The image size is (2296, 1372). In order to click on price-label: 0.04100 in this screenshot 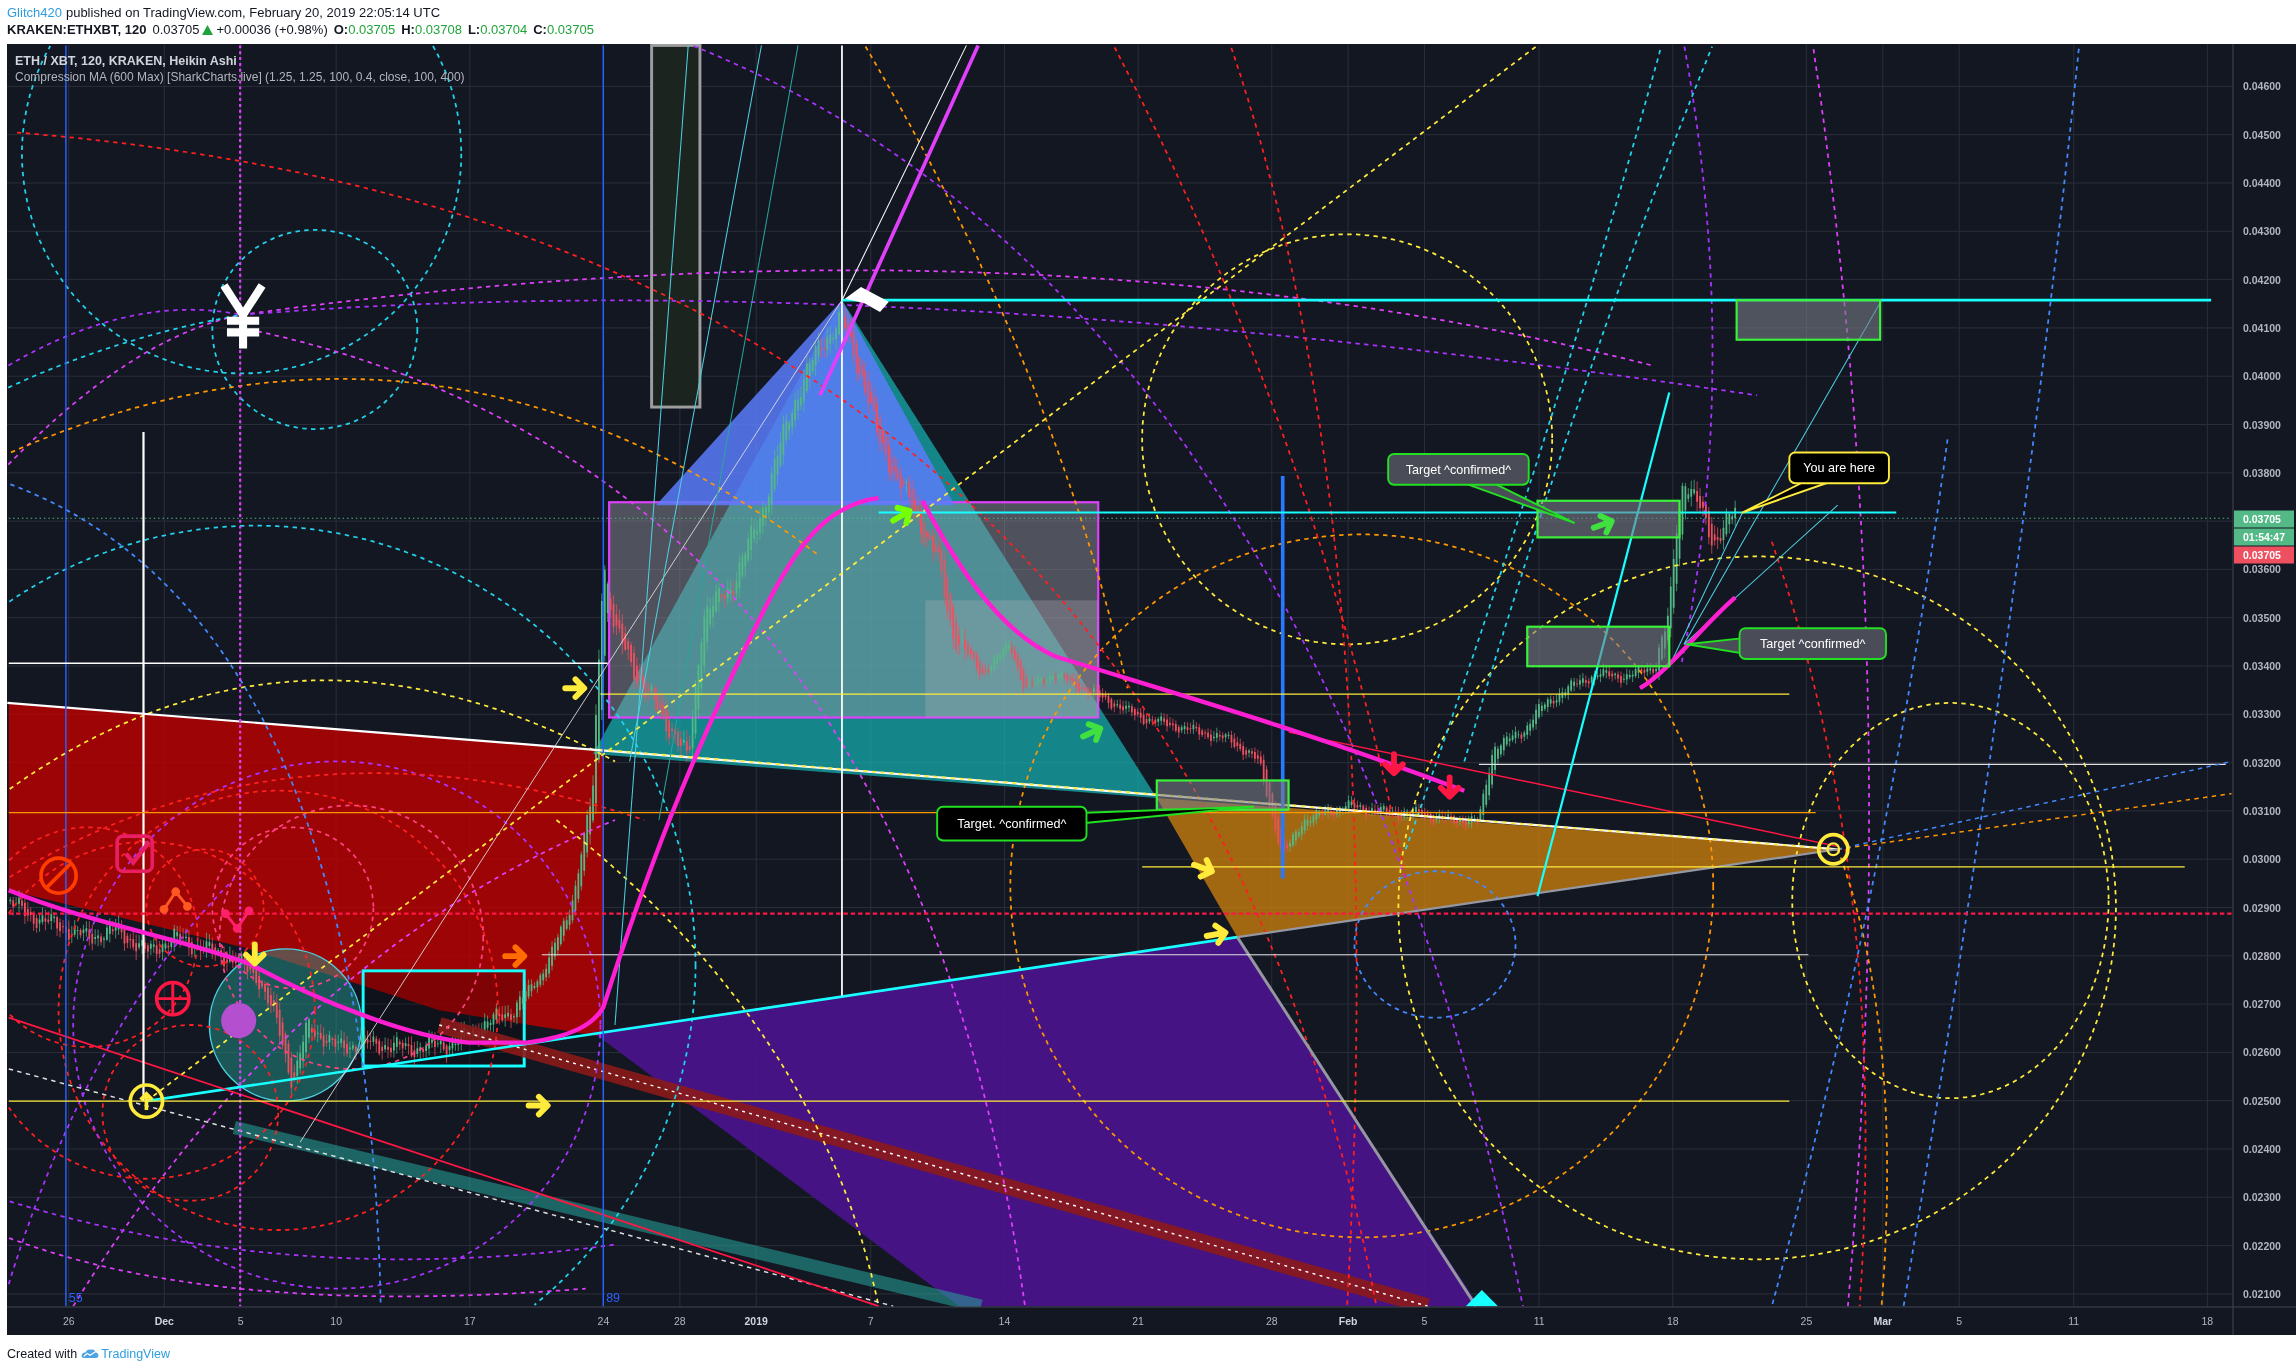, I will do `click(2262, 327)`.